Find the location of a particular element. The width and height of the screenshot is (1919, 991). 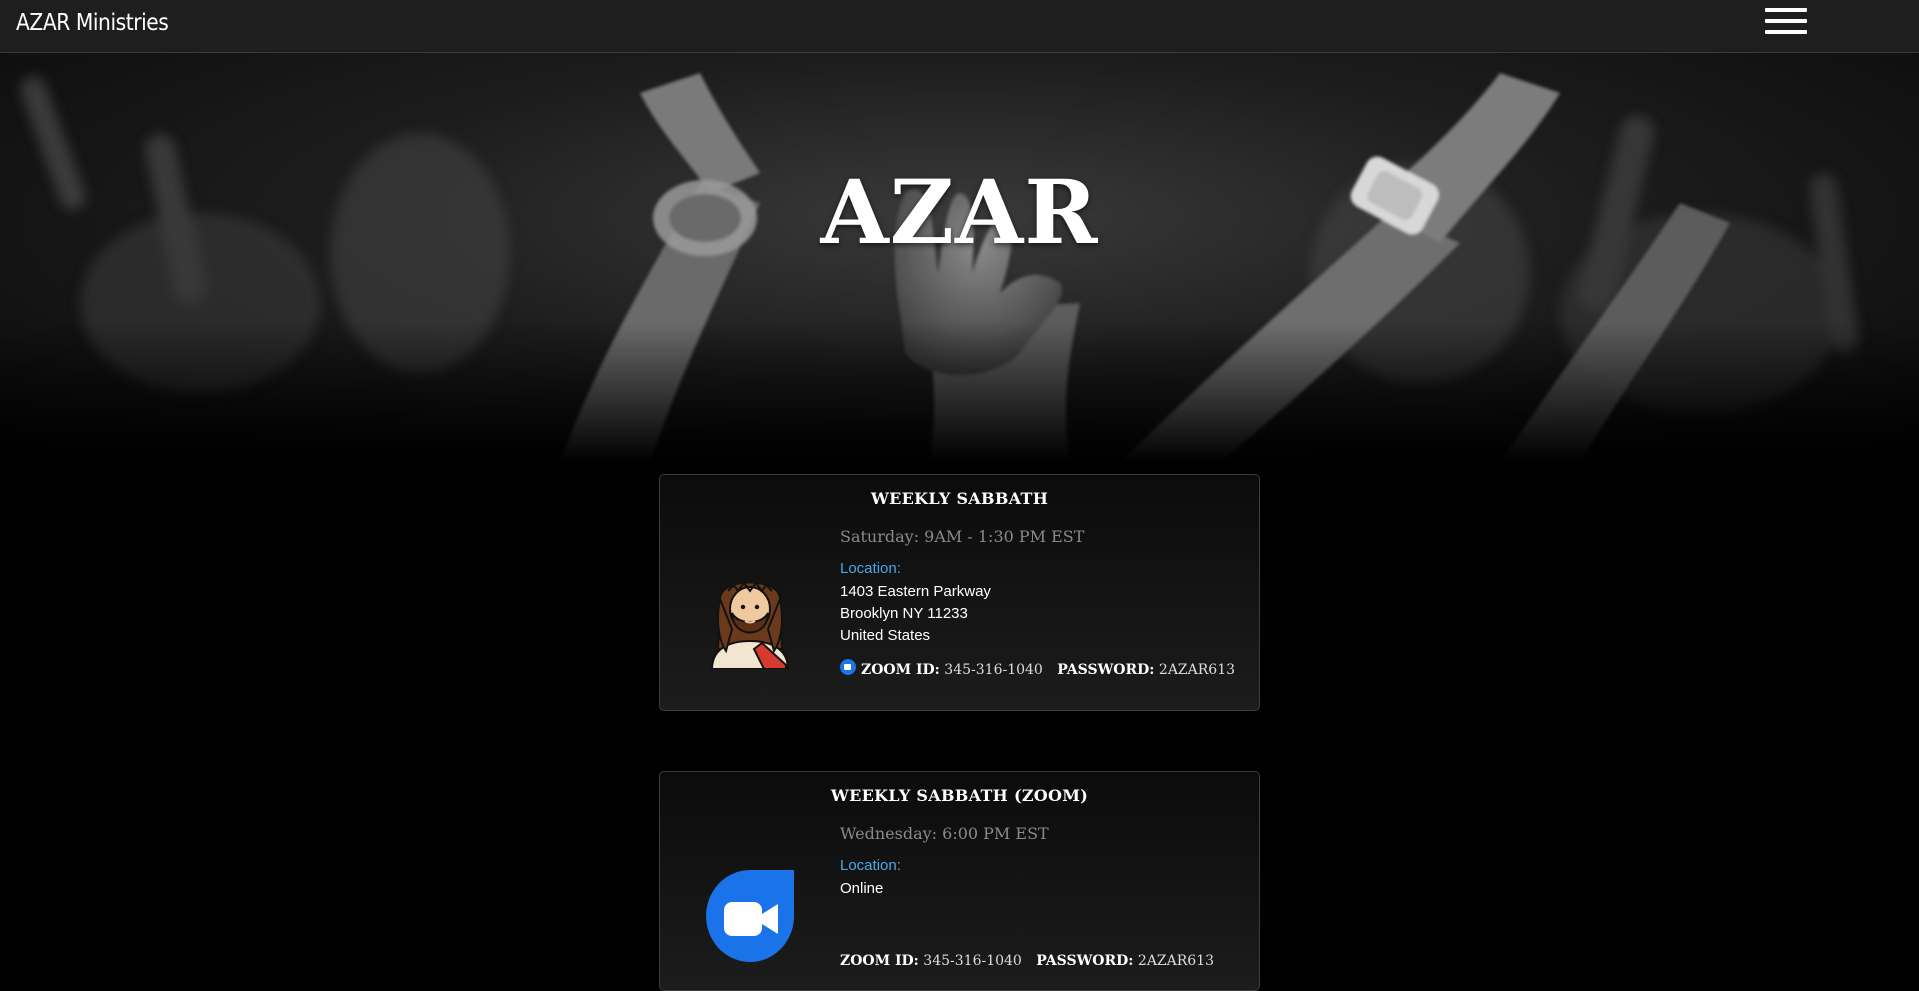

jesus-avatar-icon is located at coordinates (750, 625).